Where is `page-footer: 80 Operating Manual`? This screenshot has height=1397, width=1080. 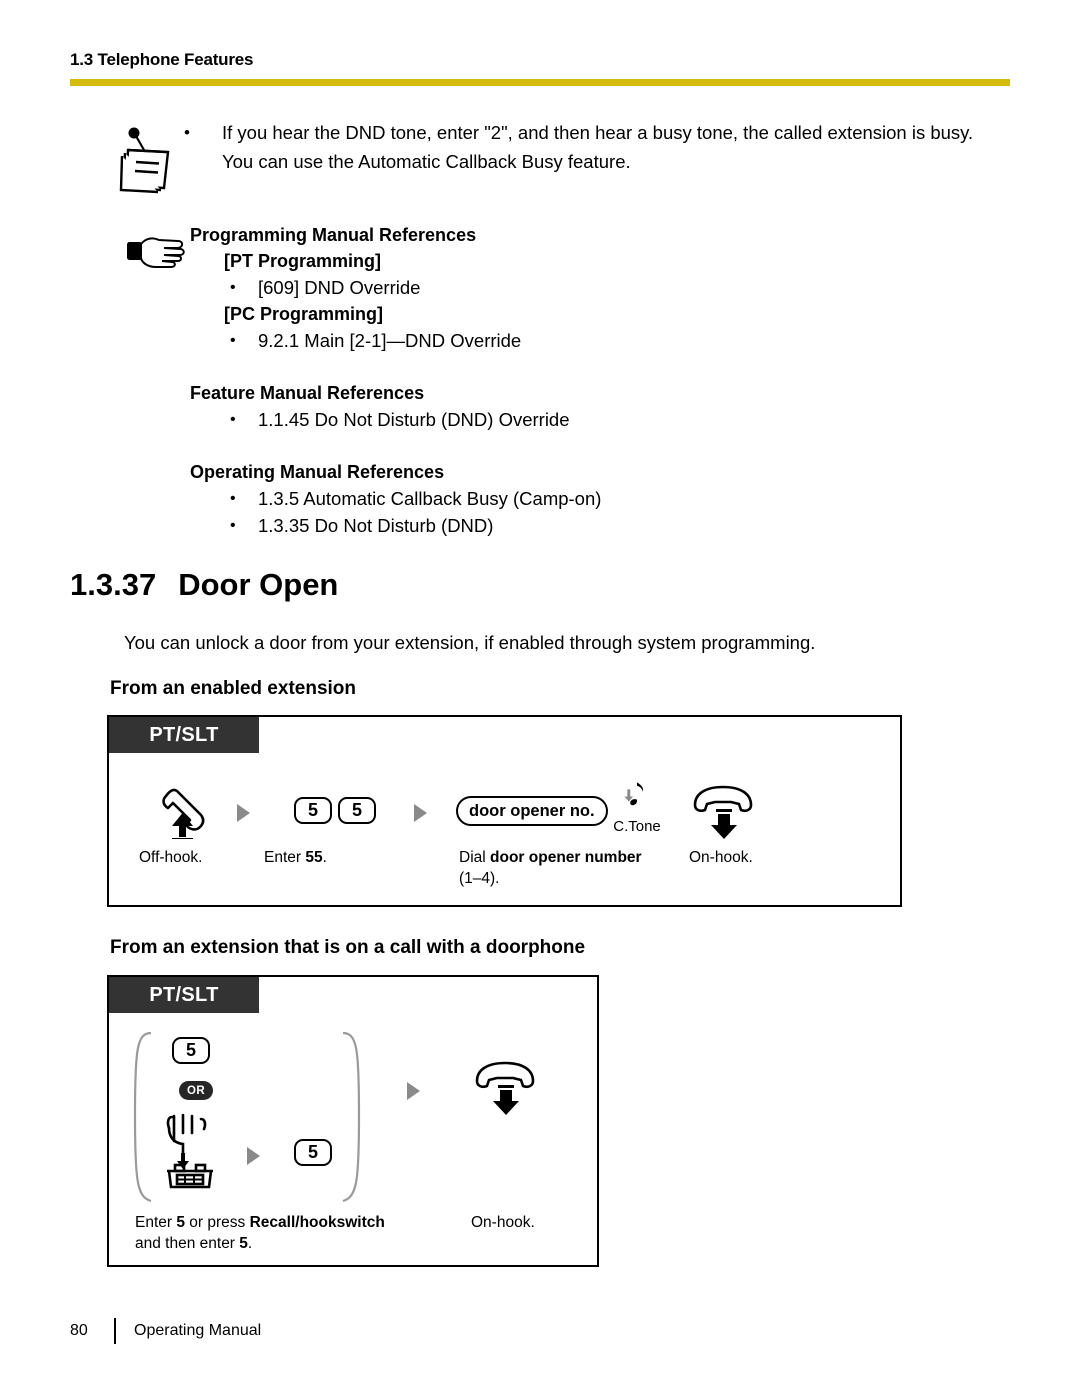 page-footer: 80 Operating Manual is located at coordinates (165, 1331).